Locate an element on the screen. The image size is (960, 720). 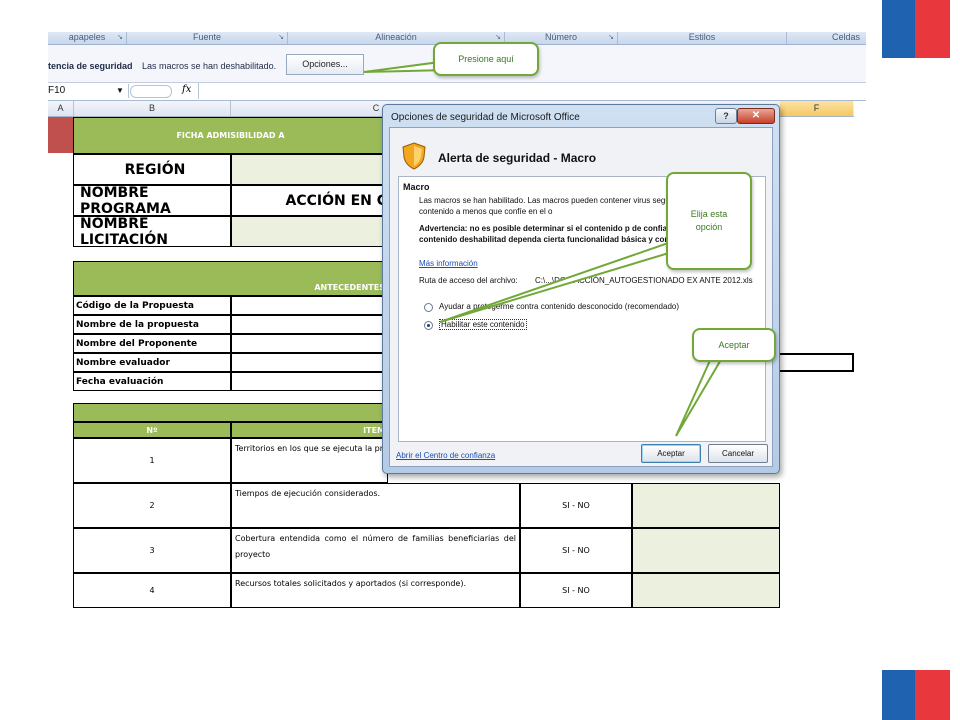
table-row-num: 2 is located at coordinates (152, 505).